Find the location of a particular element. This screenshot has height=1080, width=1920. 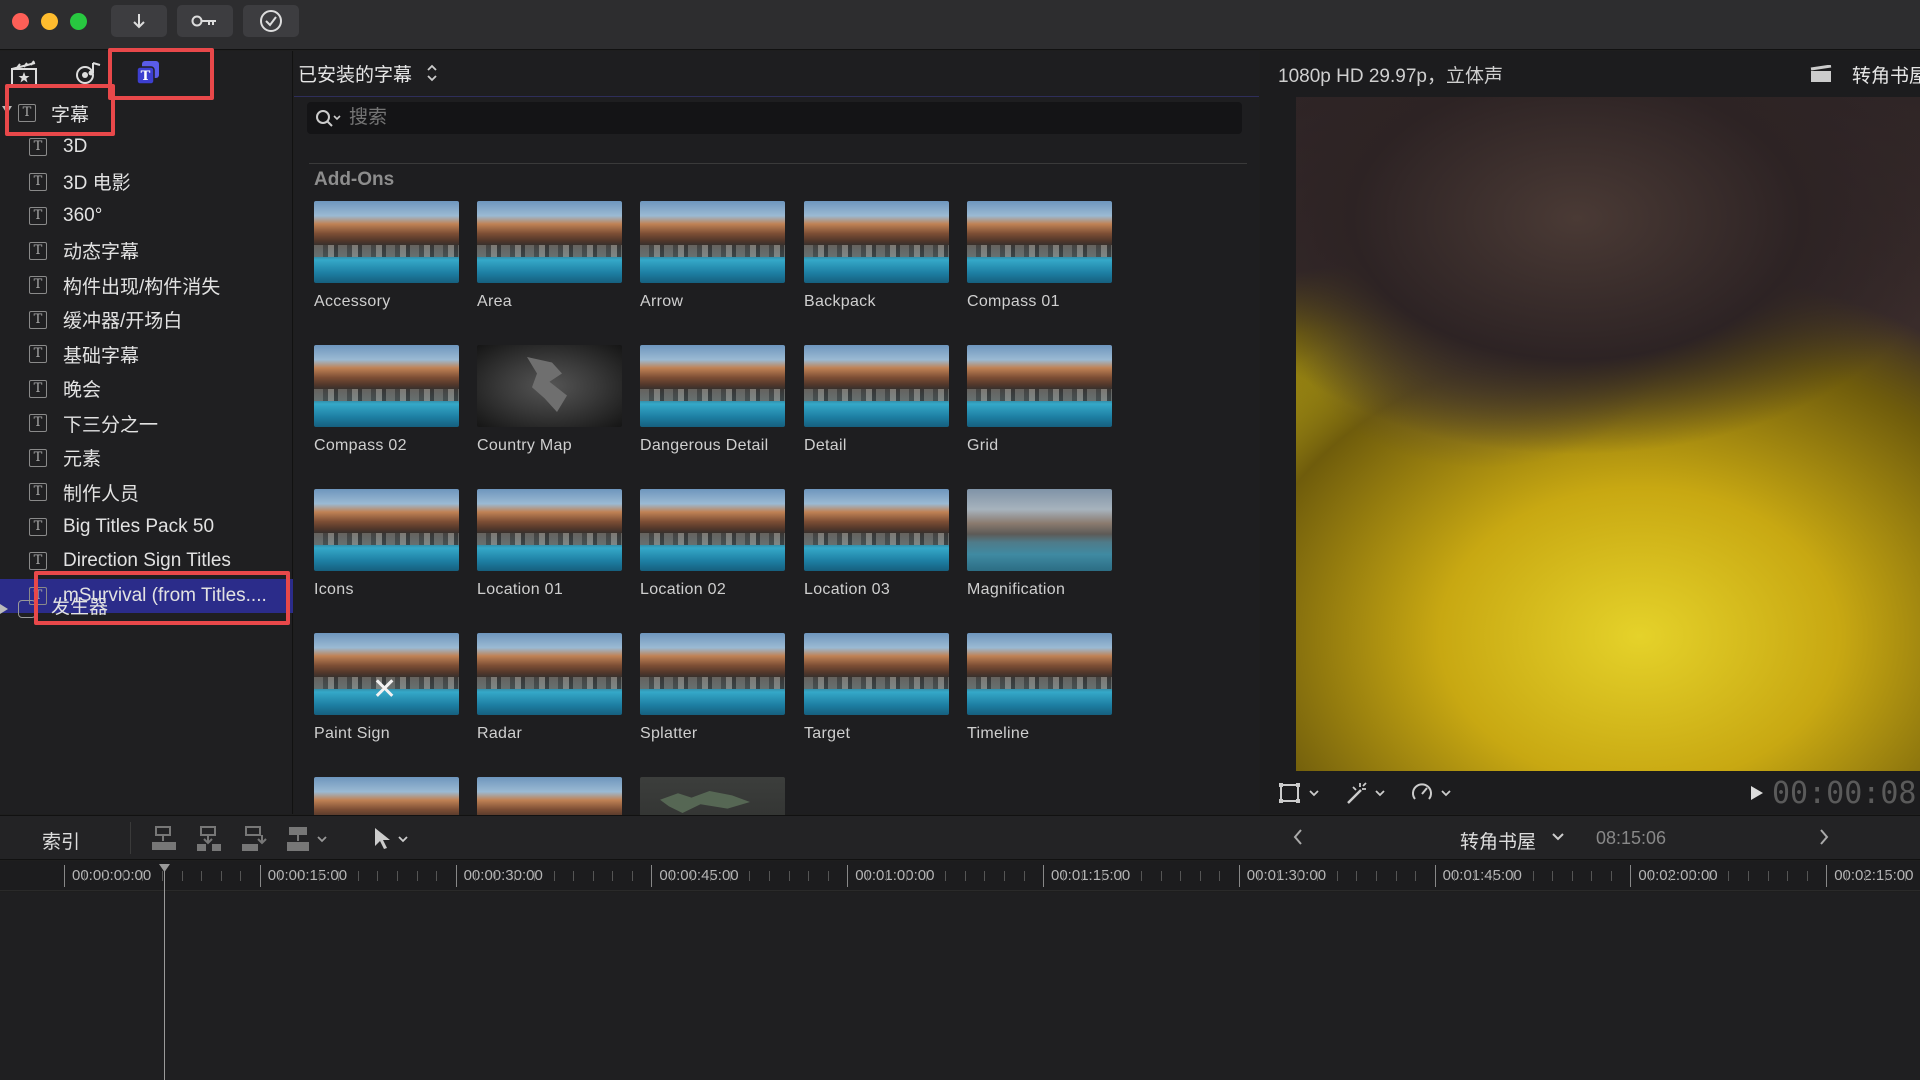

minimize-window-button is located at coordinates (49, 21).